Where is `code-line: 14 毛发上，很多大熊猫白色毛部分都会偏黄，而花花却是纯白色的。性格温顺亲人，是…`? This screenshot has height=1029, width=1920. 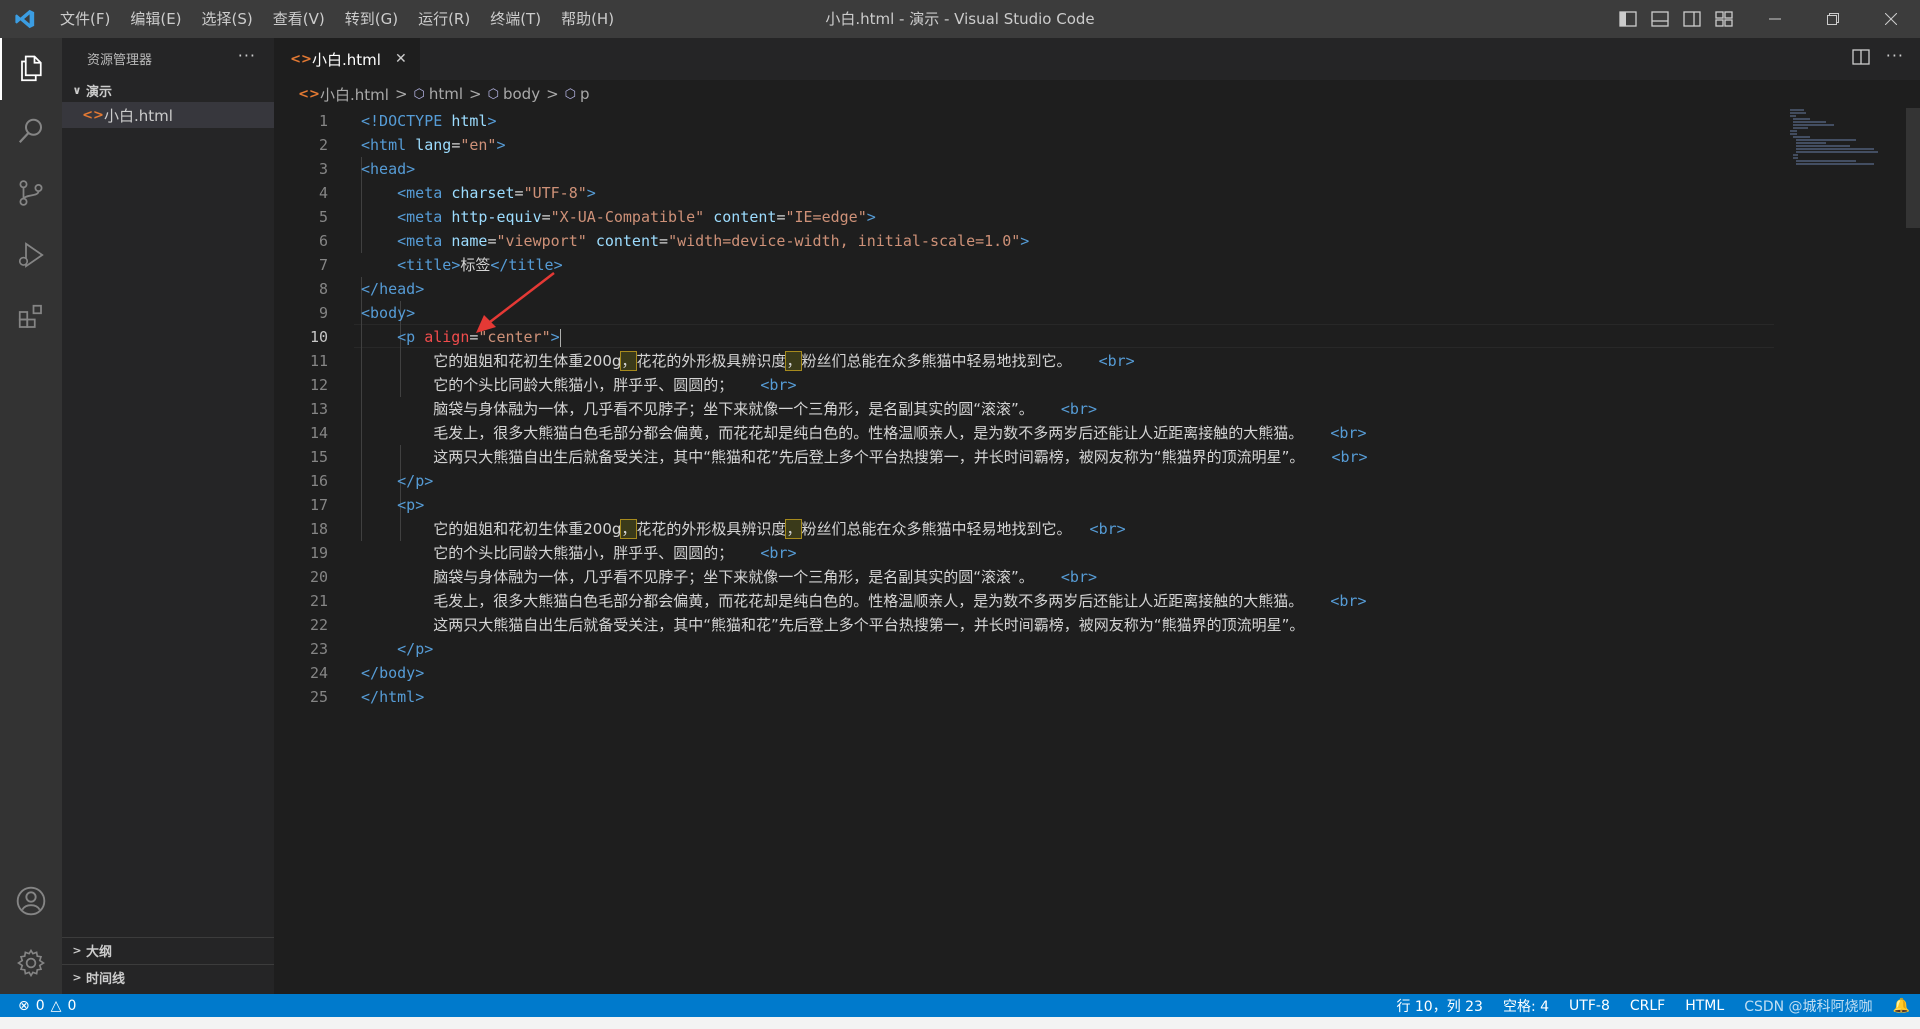
code-line: 14 毛发上，很多大熊猫白色毛部分都会偏黄，而花花却是纯白色的。性格温顺亲人，是… is located at coordinates (838, 433).